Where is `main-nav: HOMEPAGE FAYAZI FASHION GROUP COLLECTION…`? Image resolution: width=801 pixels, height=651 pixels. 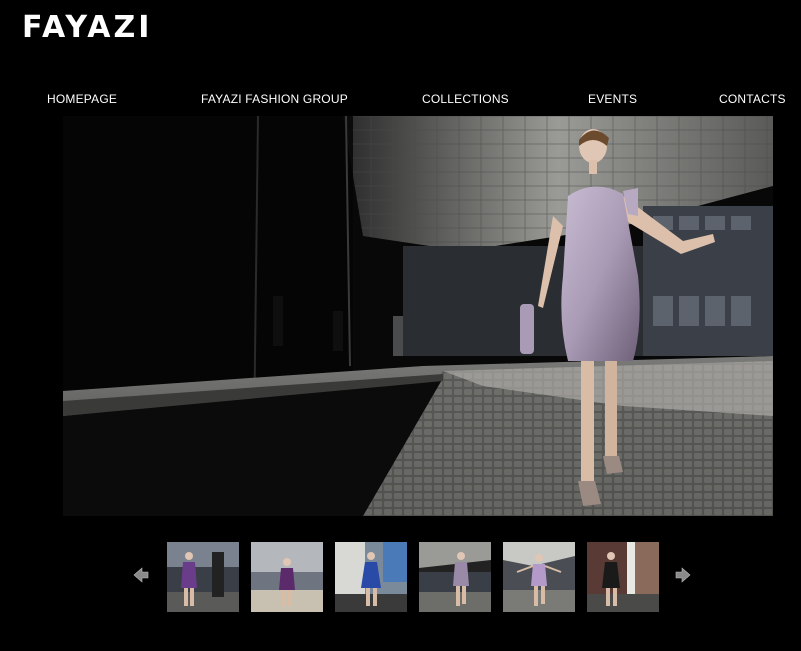
main-nav: HOMEPAGE FAYAZI FASHION GROUP COLLECTION… is located at coordinates (400, 101).